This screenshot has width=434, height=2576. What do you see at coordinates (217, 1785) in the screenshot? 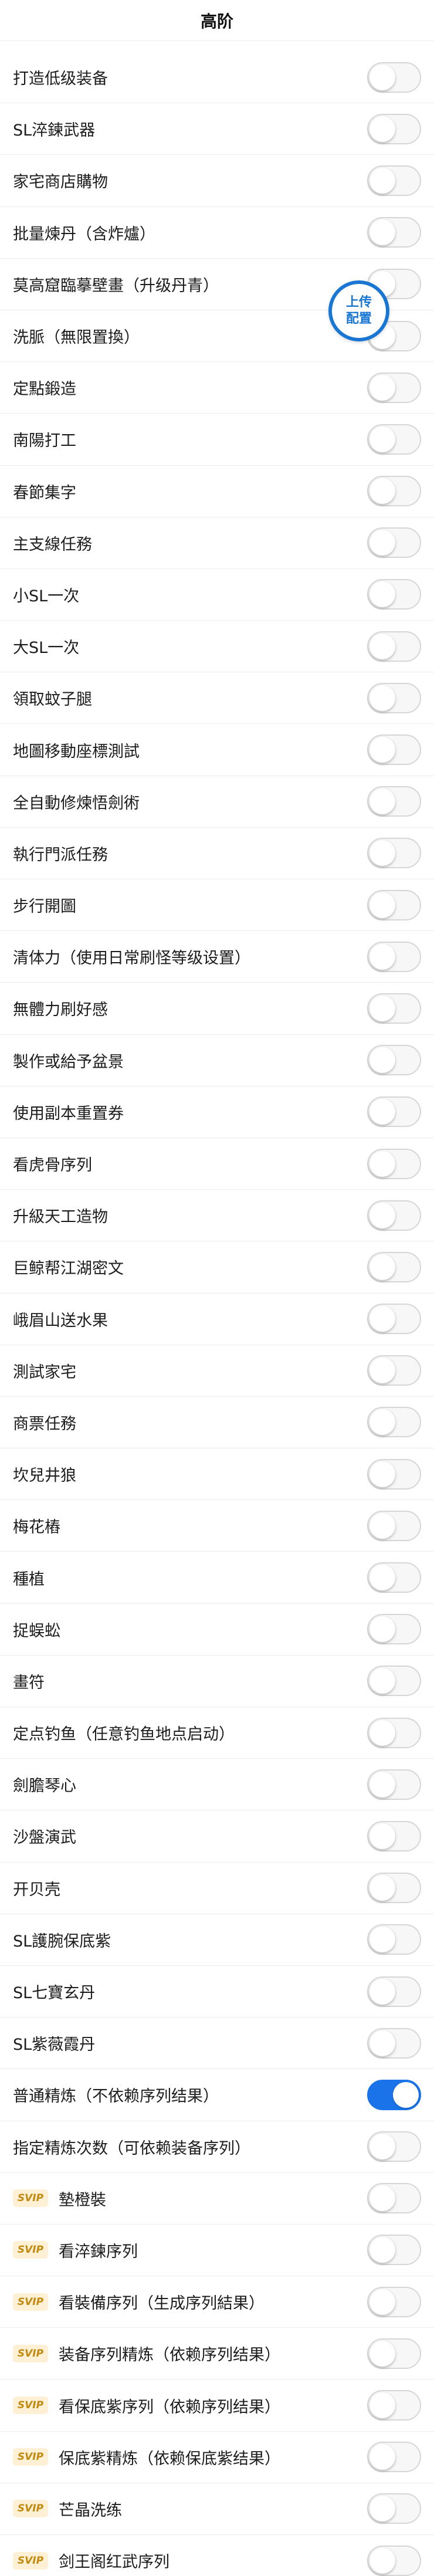
I see `list-item: 劍膽琴心` at bounding box center [217, 1785].